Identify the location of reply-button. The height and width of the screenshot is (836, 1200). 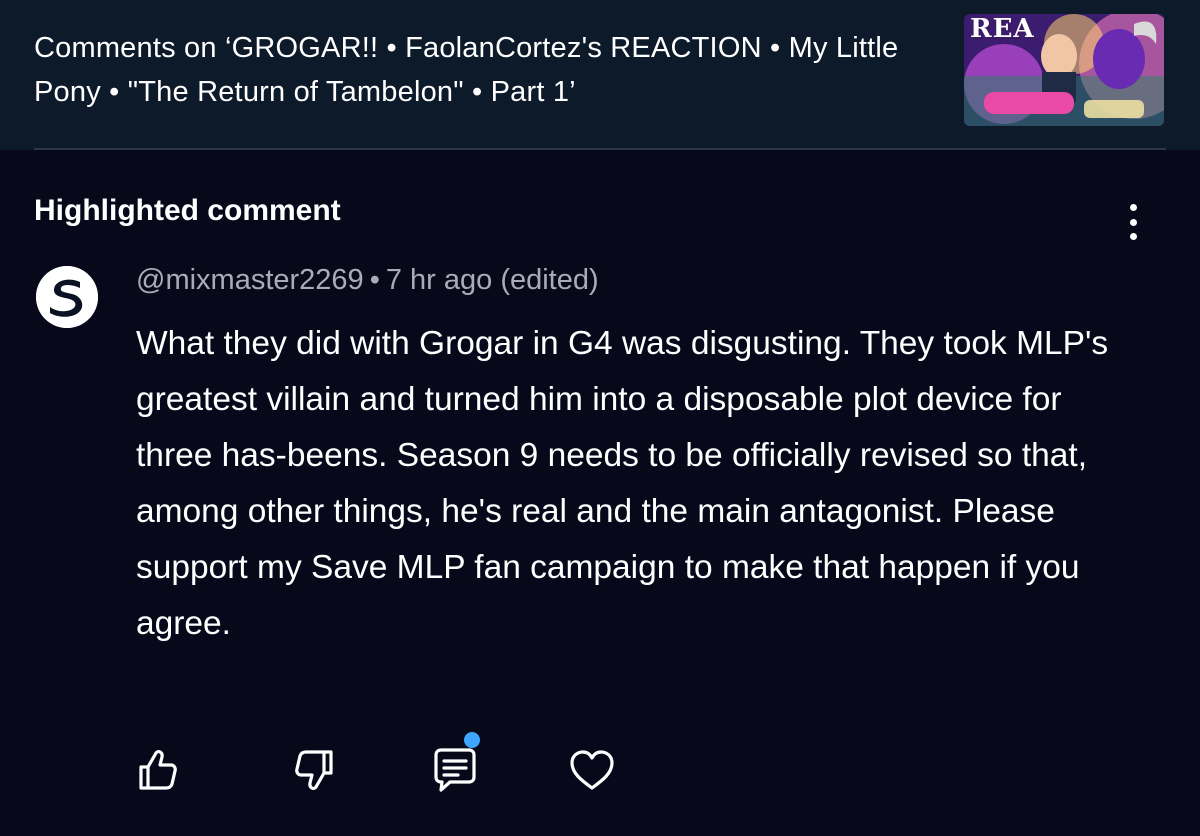
(454, 766).